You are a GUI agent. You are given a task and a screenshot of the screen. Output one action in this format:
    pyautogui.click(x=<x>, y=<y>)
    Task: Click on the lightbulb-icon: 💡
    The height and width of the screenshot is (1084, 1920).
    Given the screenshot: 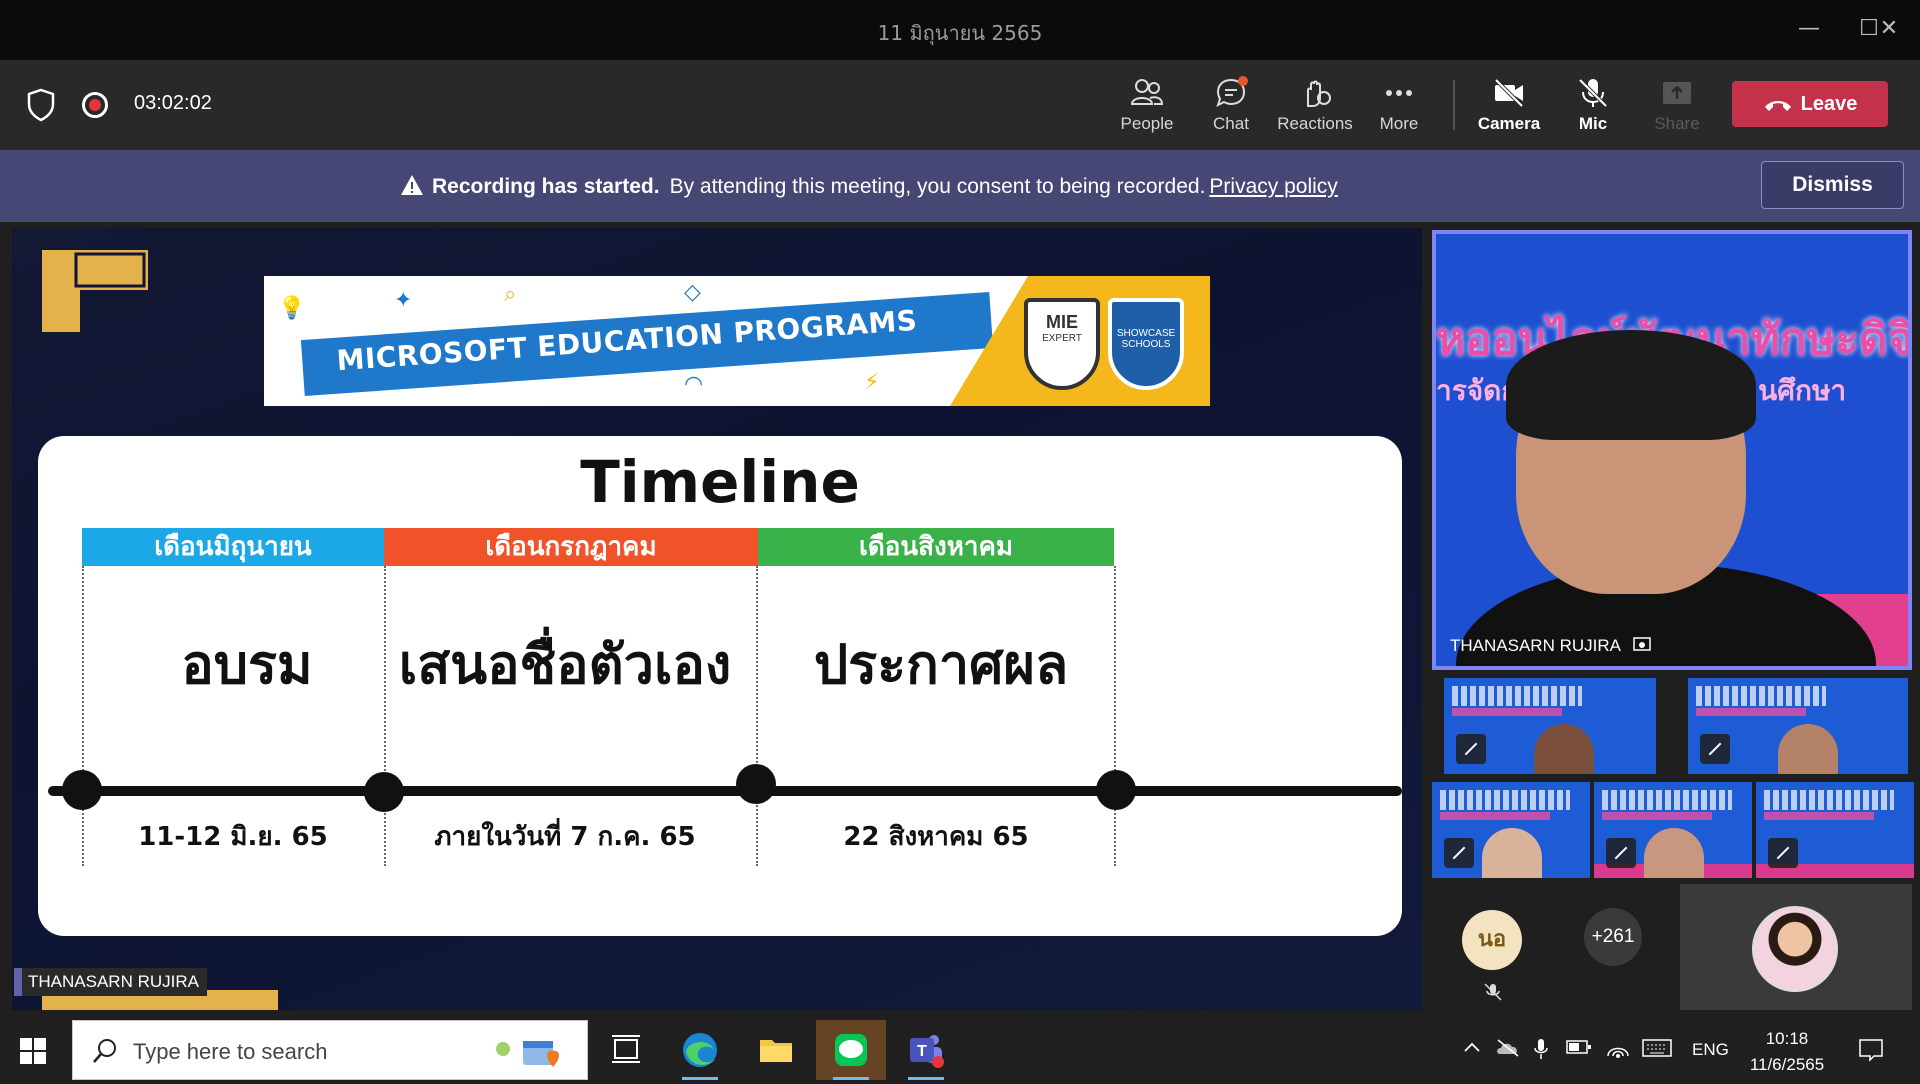 What is the action you would take?
    pyautogui.click(x=292, y=308)
    